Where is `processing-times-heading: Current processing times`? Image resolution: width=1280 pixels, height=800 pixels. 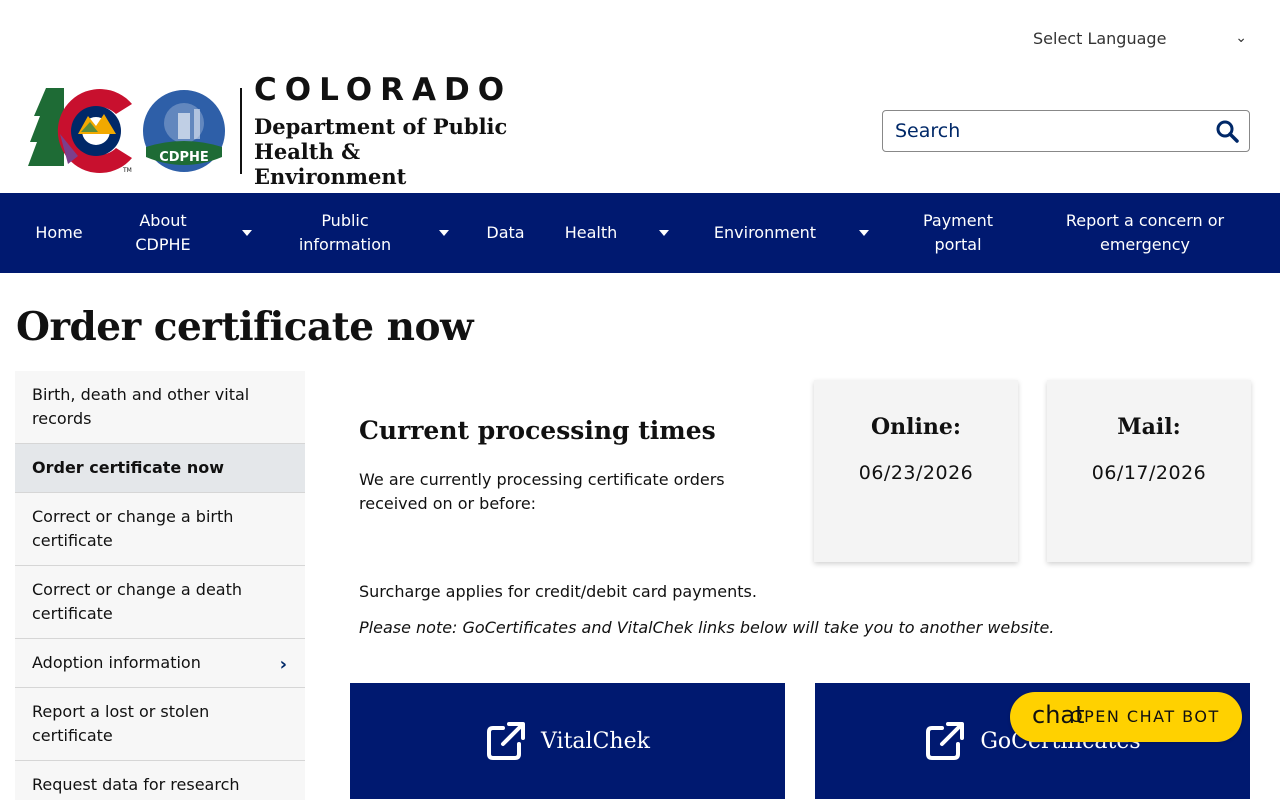 processing-times-heading: Current processing times is located at coordinates (537, 430).